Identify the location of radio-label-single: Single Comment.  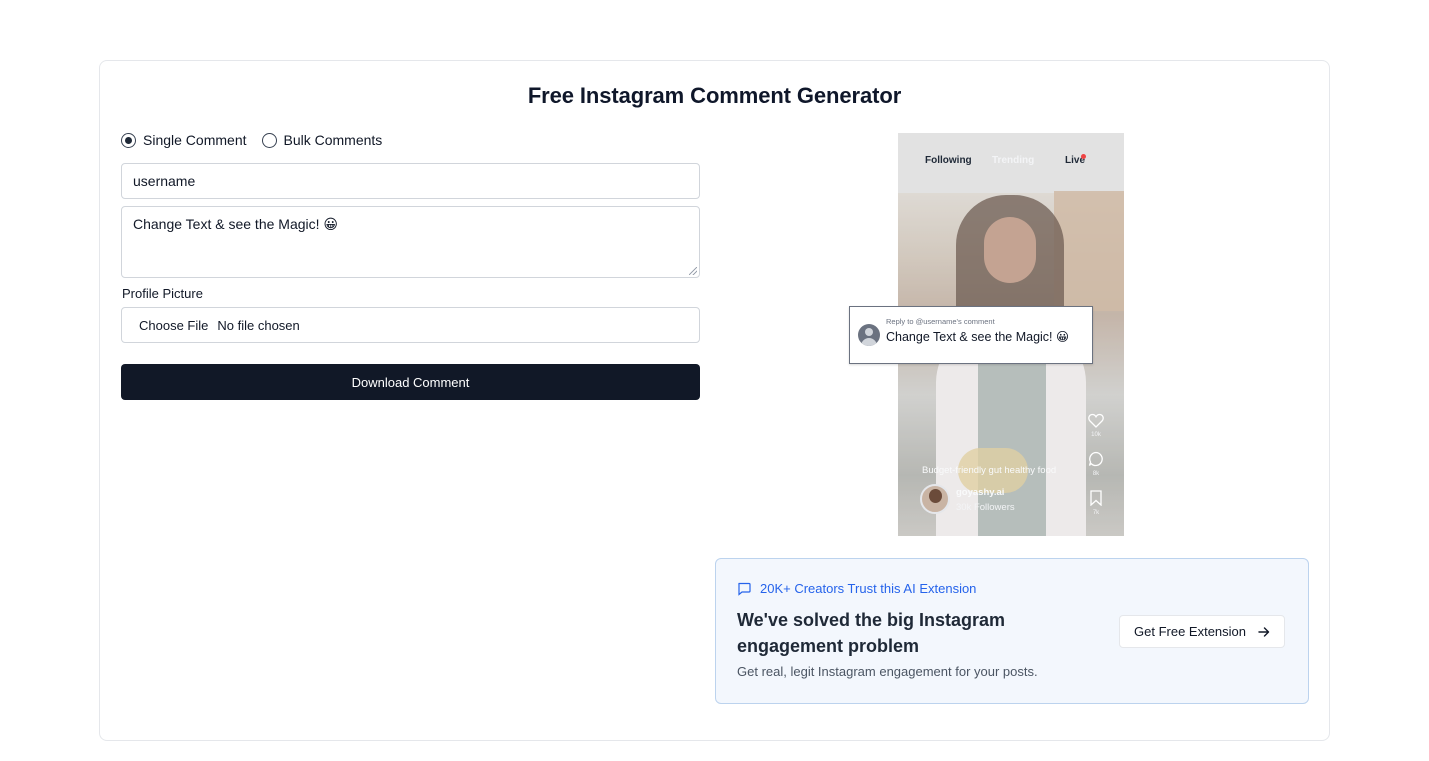
(195, 140).